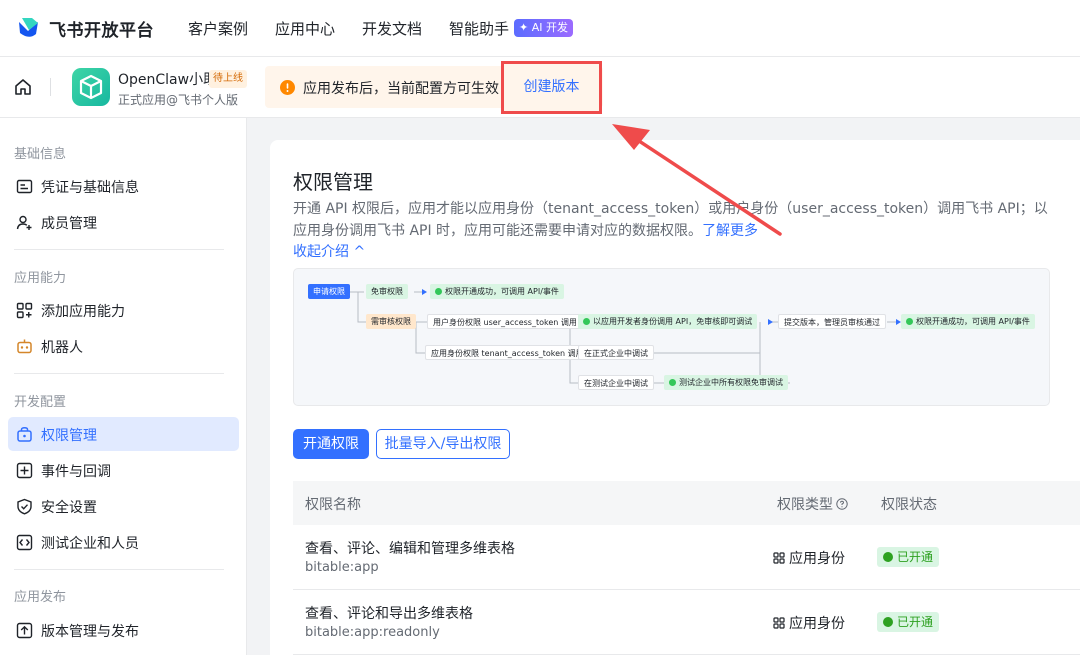 This screenshot has height=655, width=1080. I want to click on flow-test-free: 测试企业中所有权限免审调试, so click(726, 382).